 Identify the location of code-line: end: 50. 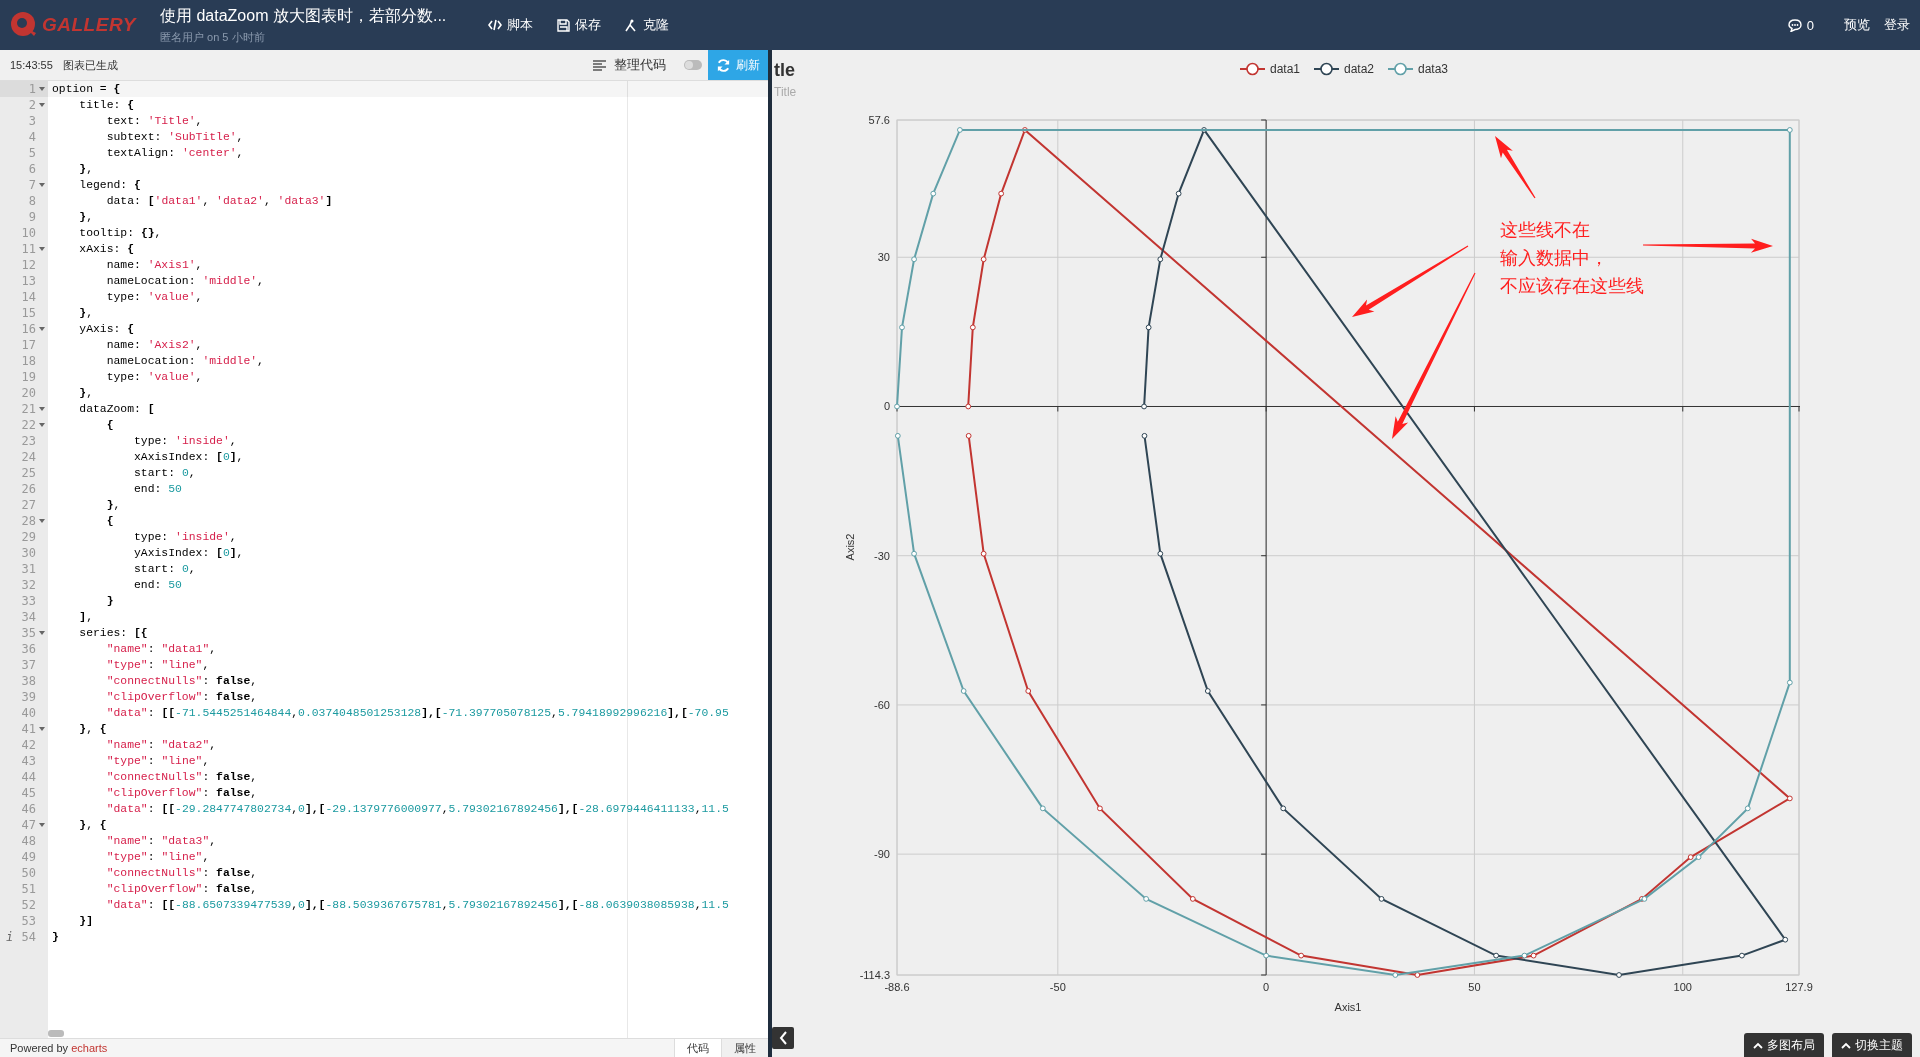
(158, 489).